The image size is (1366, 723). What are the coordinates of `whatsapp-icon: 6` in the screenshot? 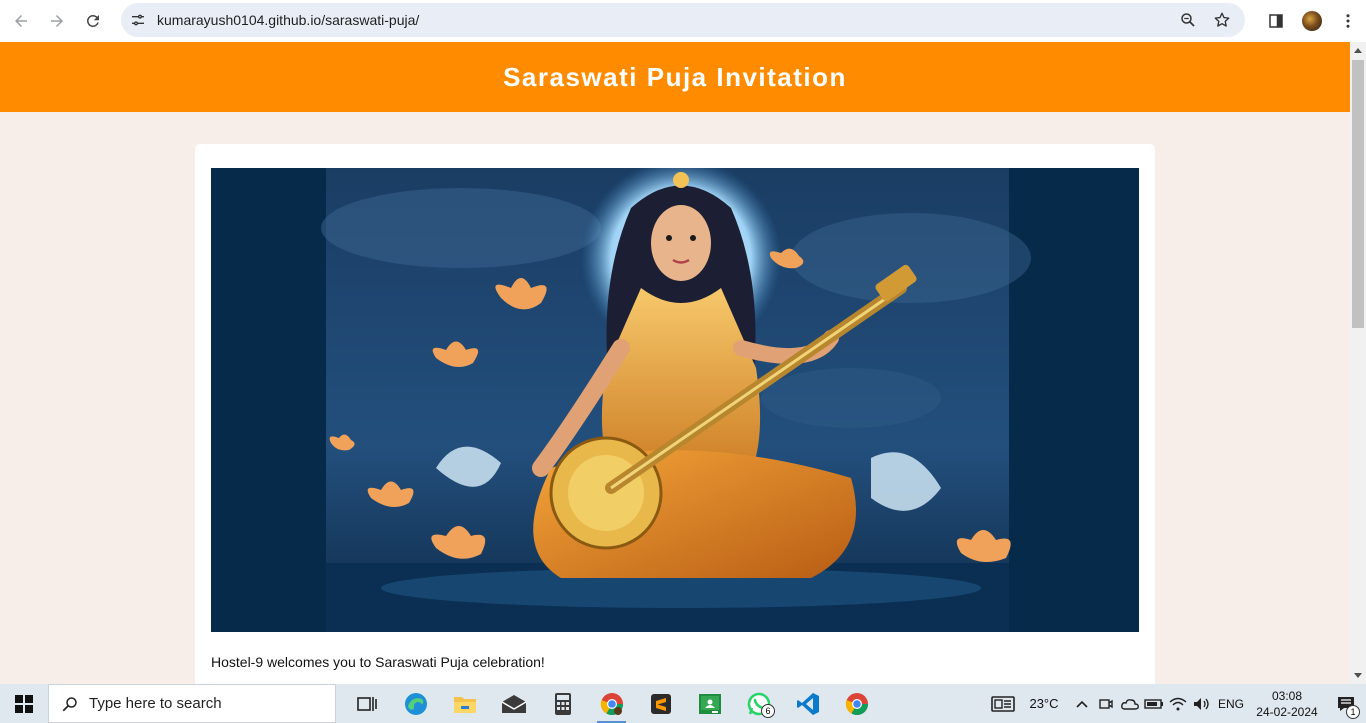 It's located at (758, 703).